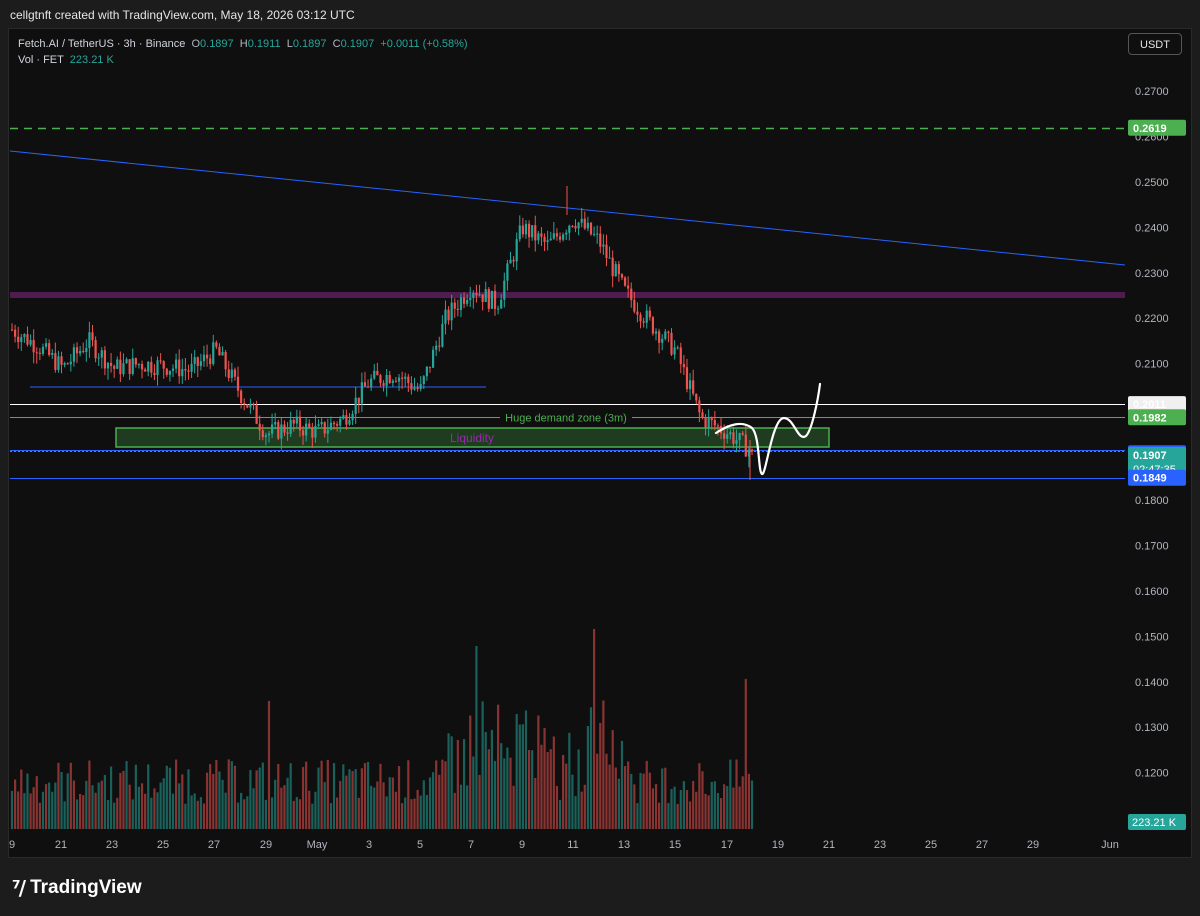  I want to click on high-value: 0.1911, so click(264, 44).